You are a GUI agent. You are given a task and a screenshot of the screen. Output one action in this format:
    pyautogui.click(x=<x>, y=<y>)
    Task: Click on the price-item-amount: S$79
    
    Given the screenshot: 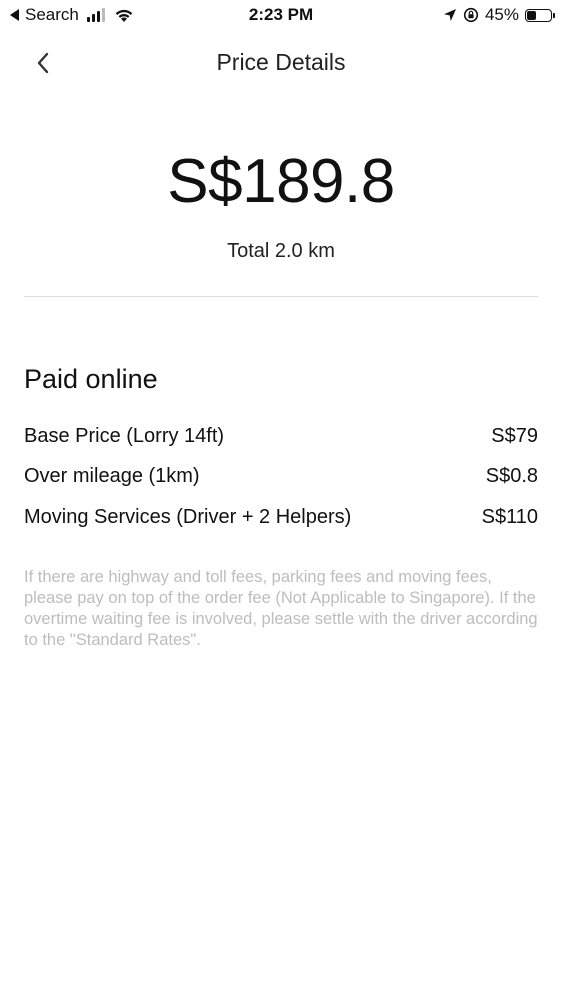 What is the action you would take?
    pyautogui.click(x=514, y=435)
    